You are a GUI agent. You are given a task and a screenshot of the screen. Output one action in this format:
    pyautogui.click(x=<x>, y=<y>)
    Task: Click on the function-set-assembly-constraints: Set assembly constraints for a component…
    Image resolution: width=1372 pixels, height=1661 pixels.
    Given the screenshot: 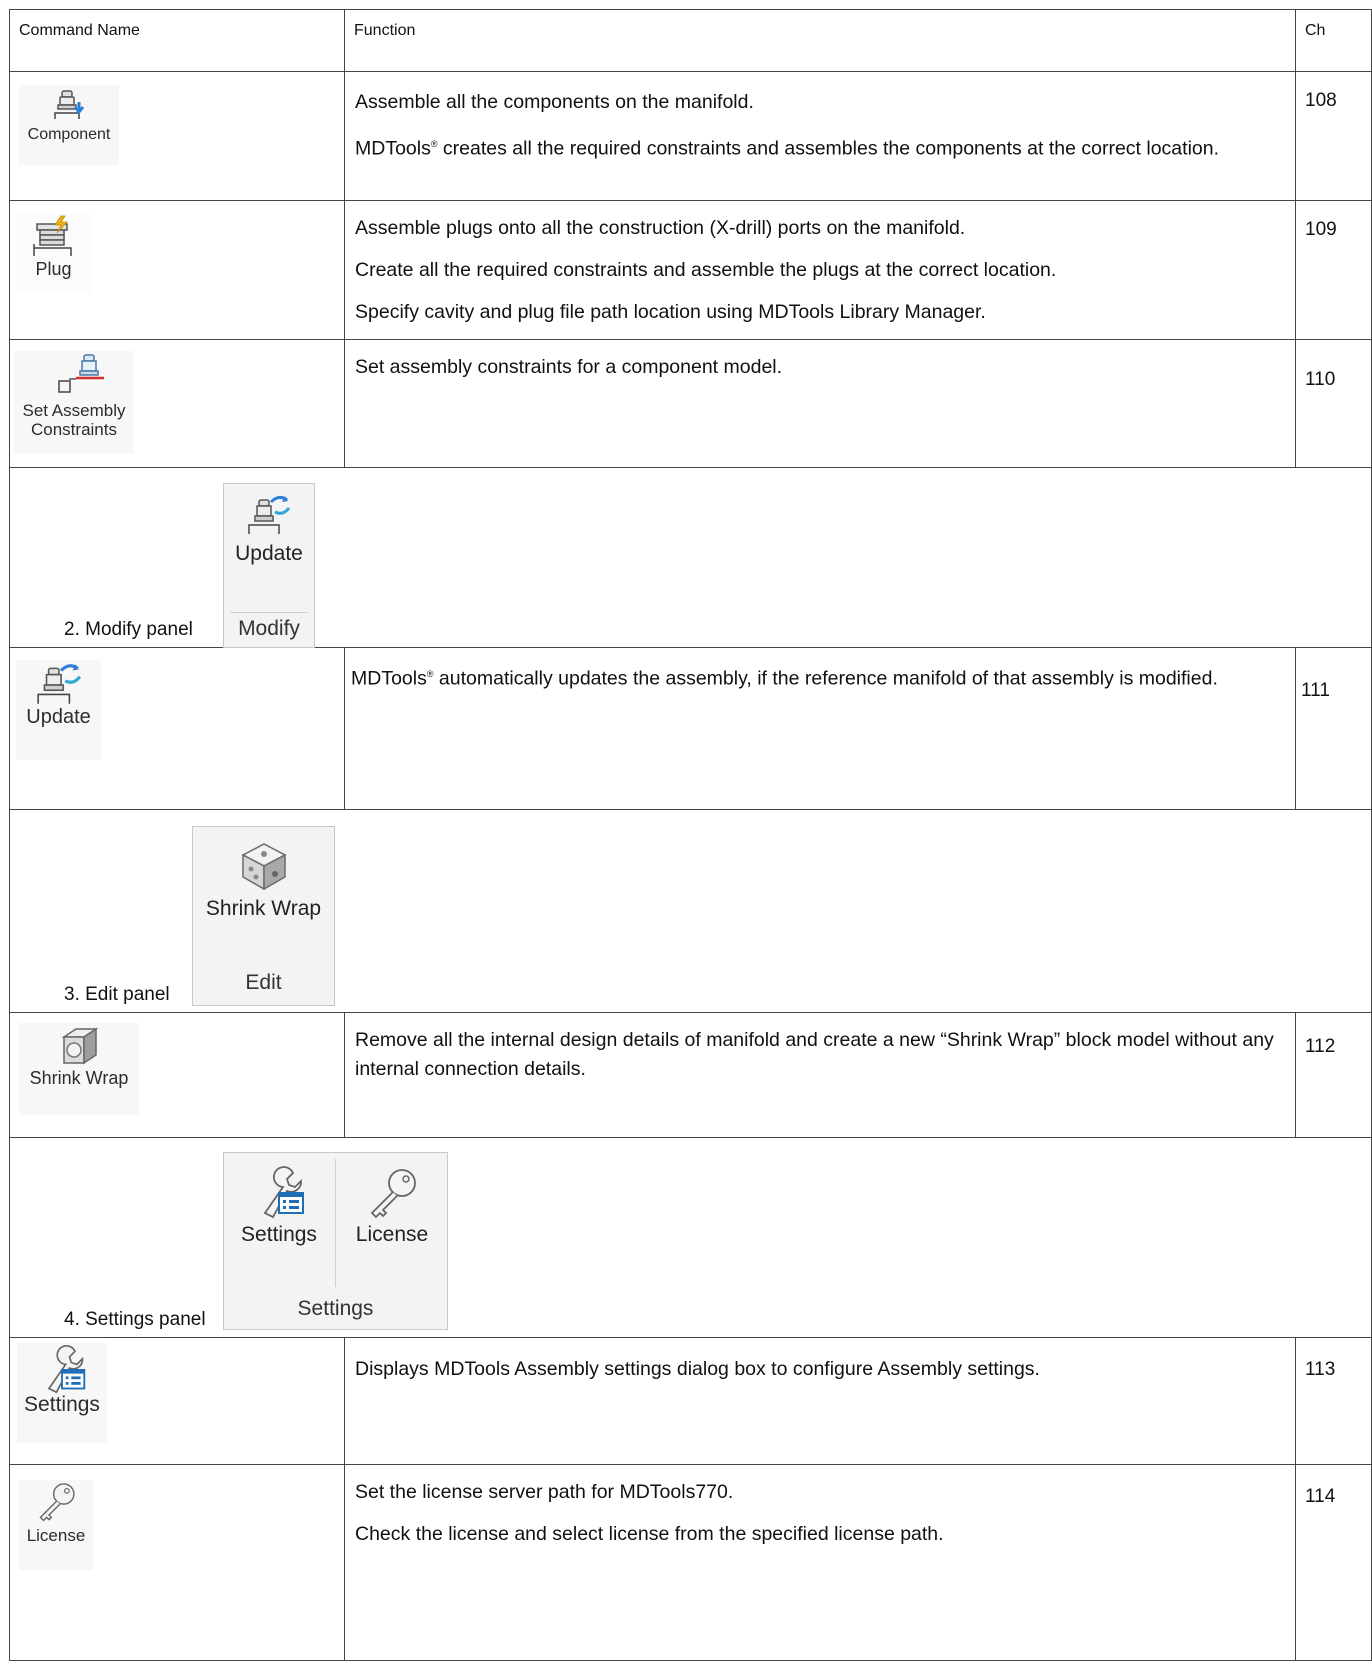 What is the action you would take?
    pyautogui.click(x=820, y=403)
    